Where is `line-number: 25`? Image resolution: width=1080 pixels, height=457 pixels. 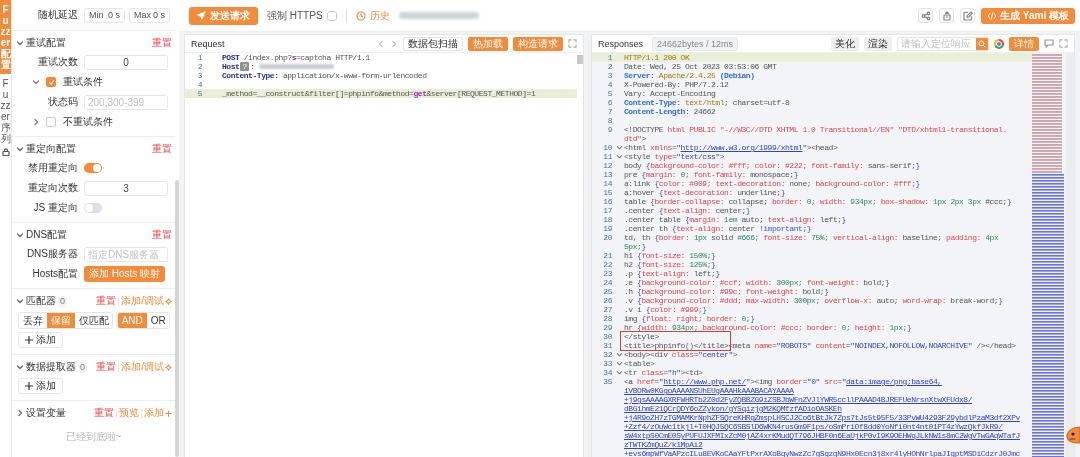
line-number: 25 is located at coordinates (607, 291).